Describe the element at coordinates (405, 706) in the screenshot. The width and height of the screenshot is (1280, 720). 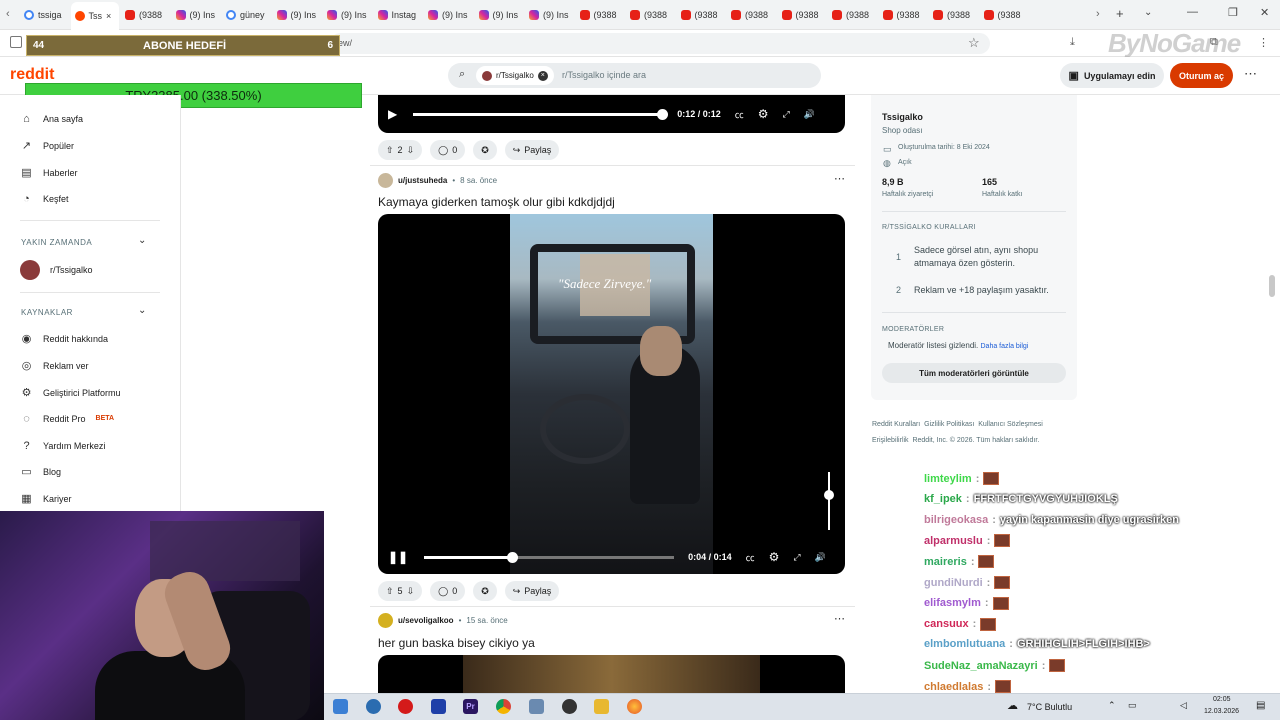
I see `opera-icon` at that location.